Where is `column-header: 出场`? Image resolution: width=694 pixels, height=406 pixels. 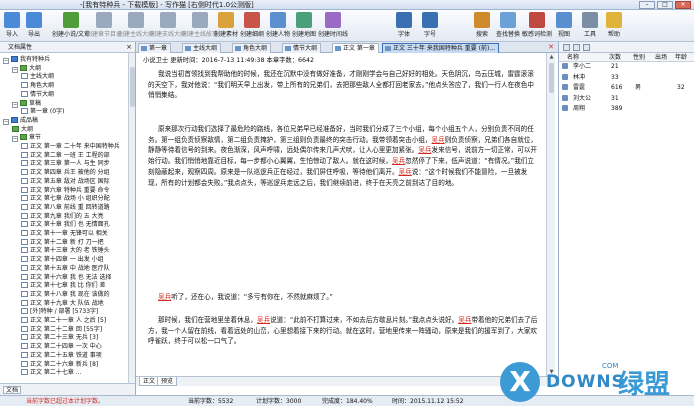 column-header: 出场 is located at coordinates (661, 57).